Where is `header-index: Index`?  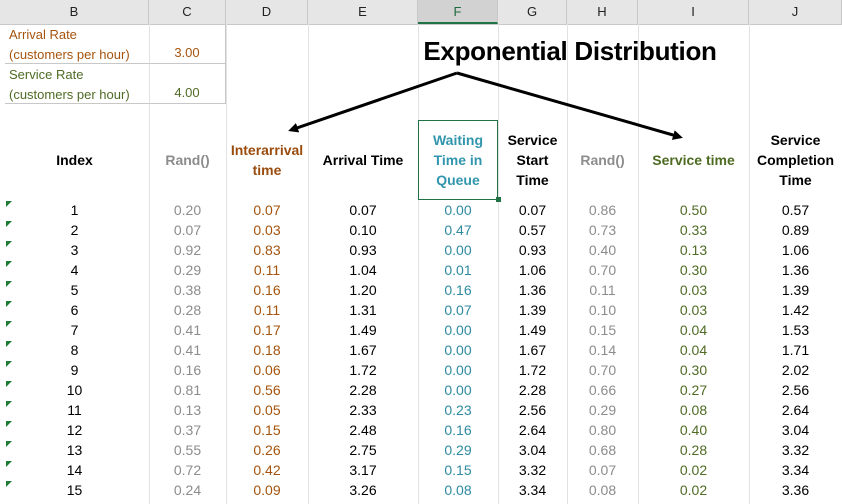 header-index: Index is located at coordinates (74, 160).